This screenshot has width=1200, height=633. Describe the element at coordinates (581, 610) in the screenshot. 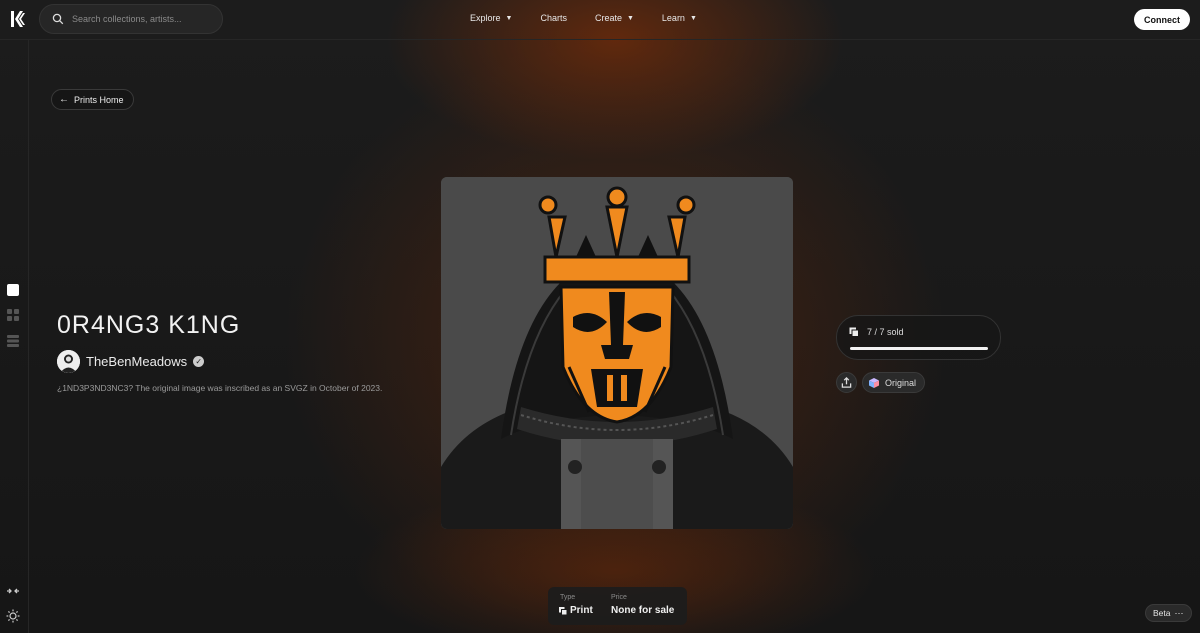

I see `type-value-text: Print` at that location.